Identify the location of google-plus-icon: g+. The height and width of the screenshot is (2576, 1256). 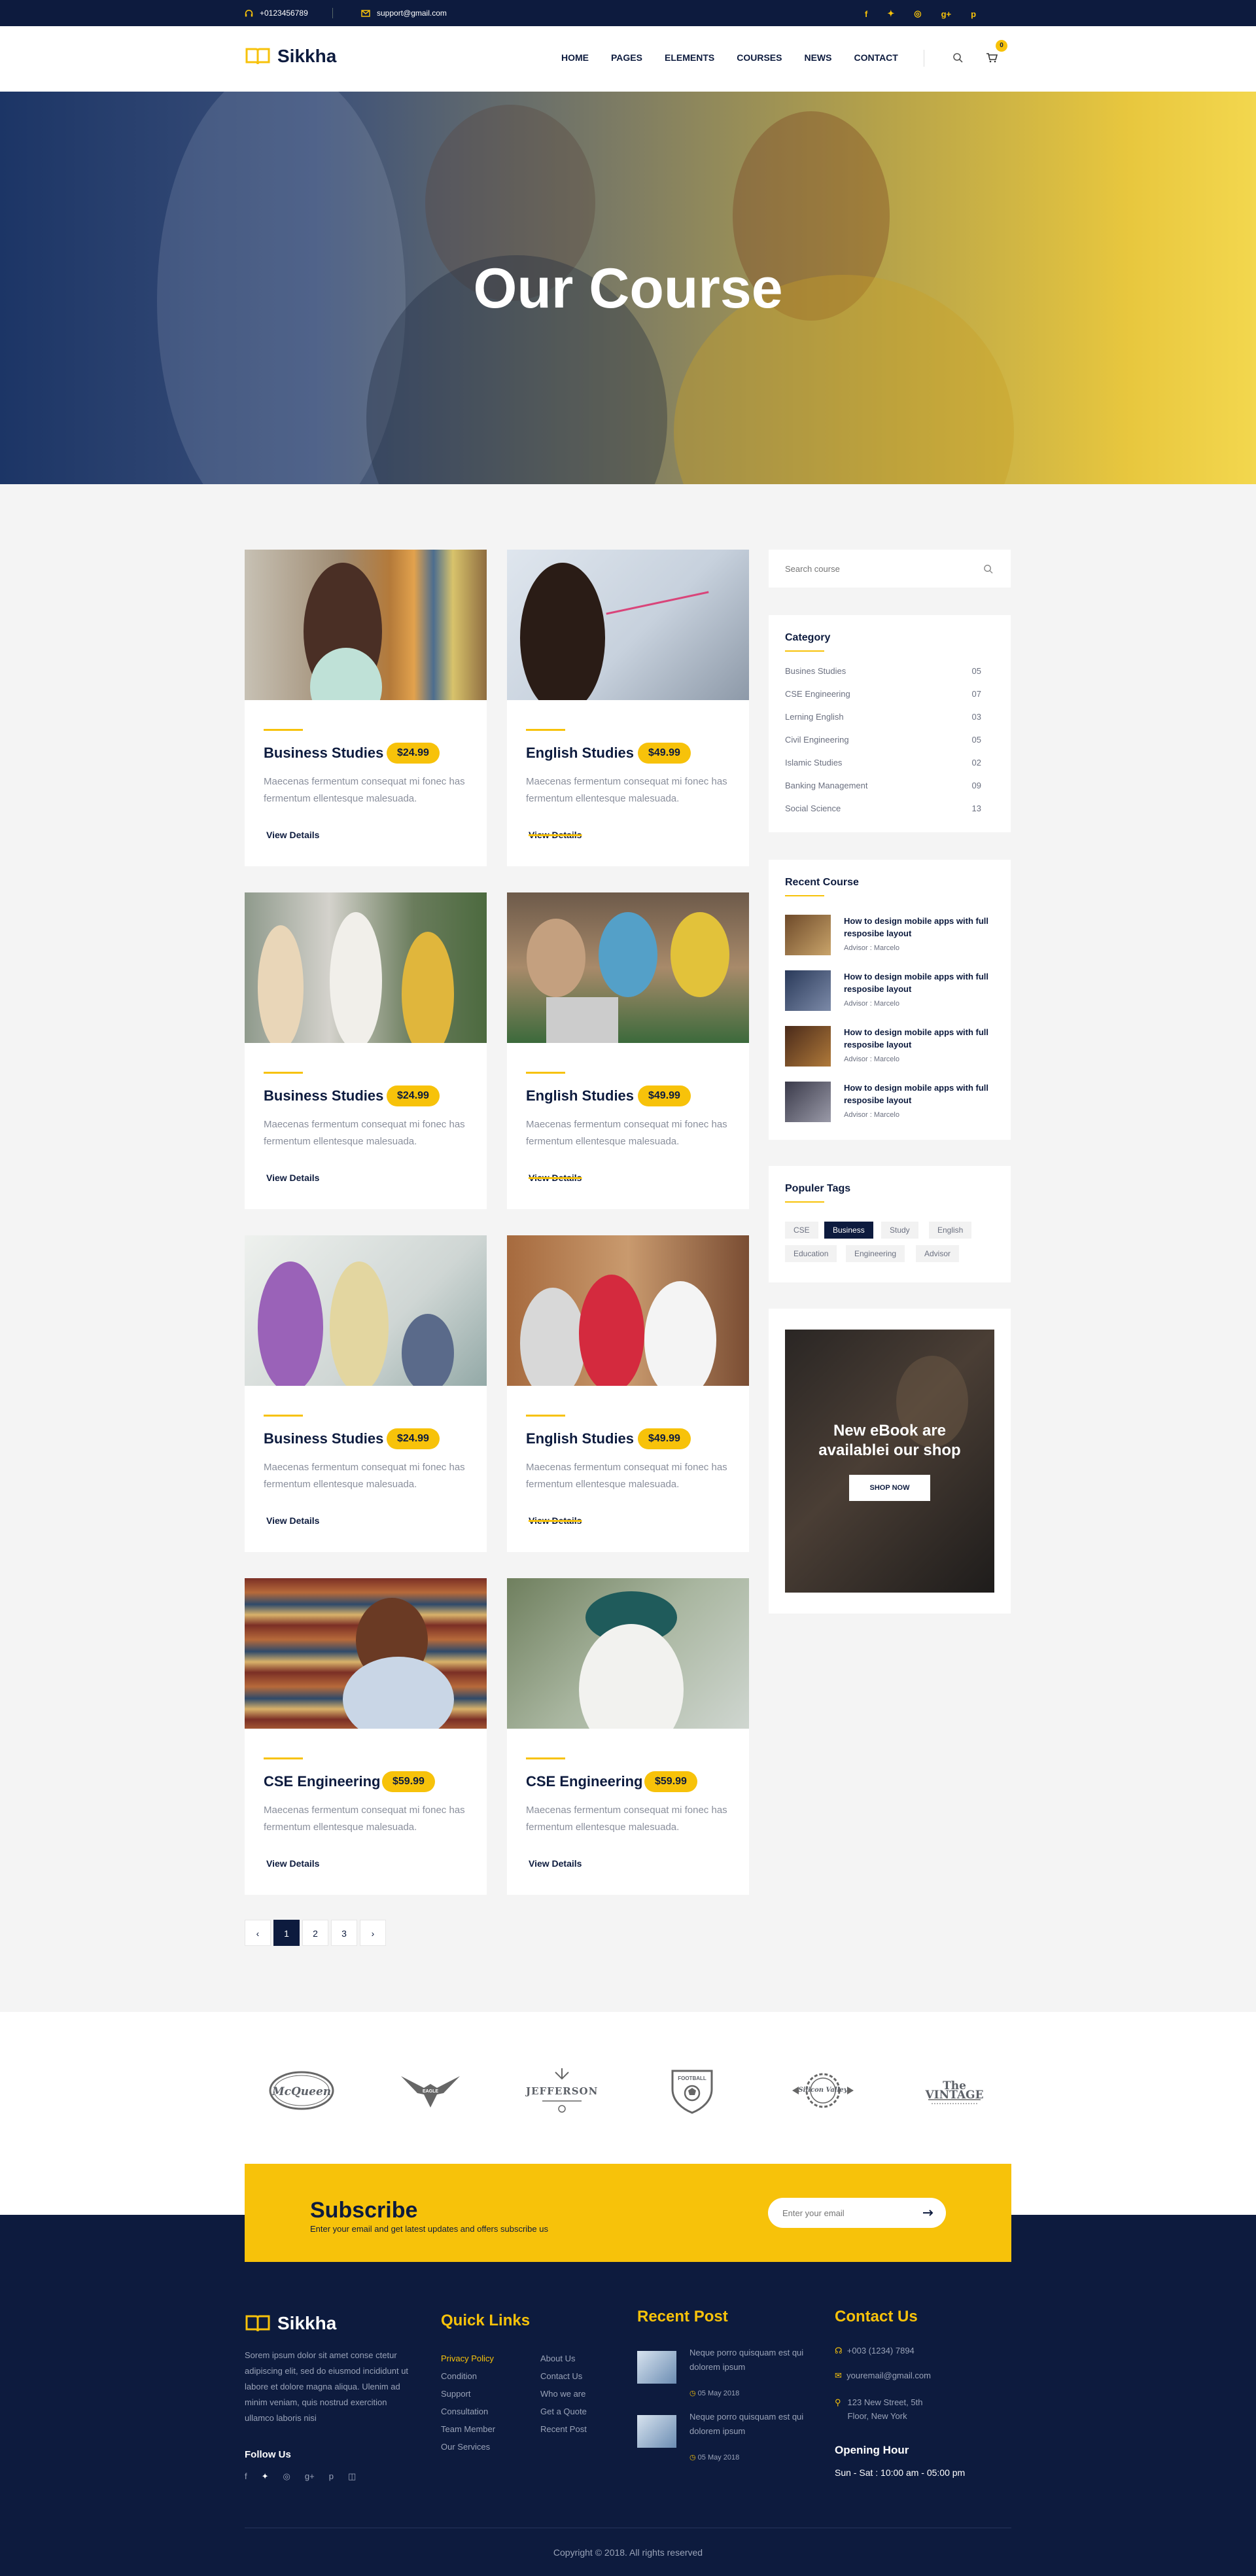
(310, 2476).